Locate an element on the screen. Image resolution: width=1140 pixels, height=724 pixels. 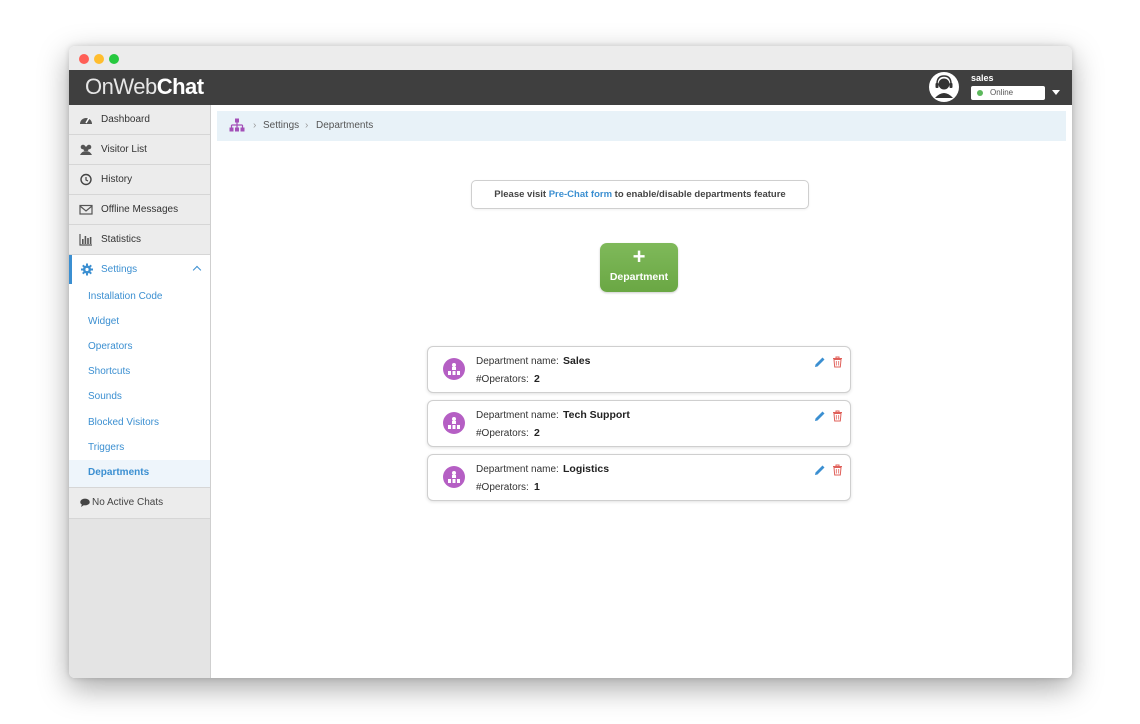
status-value: Online is located at coordinates (1002, 92).